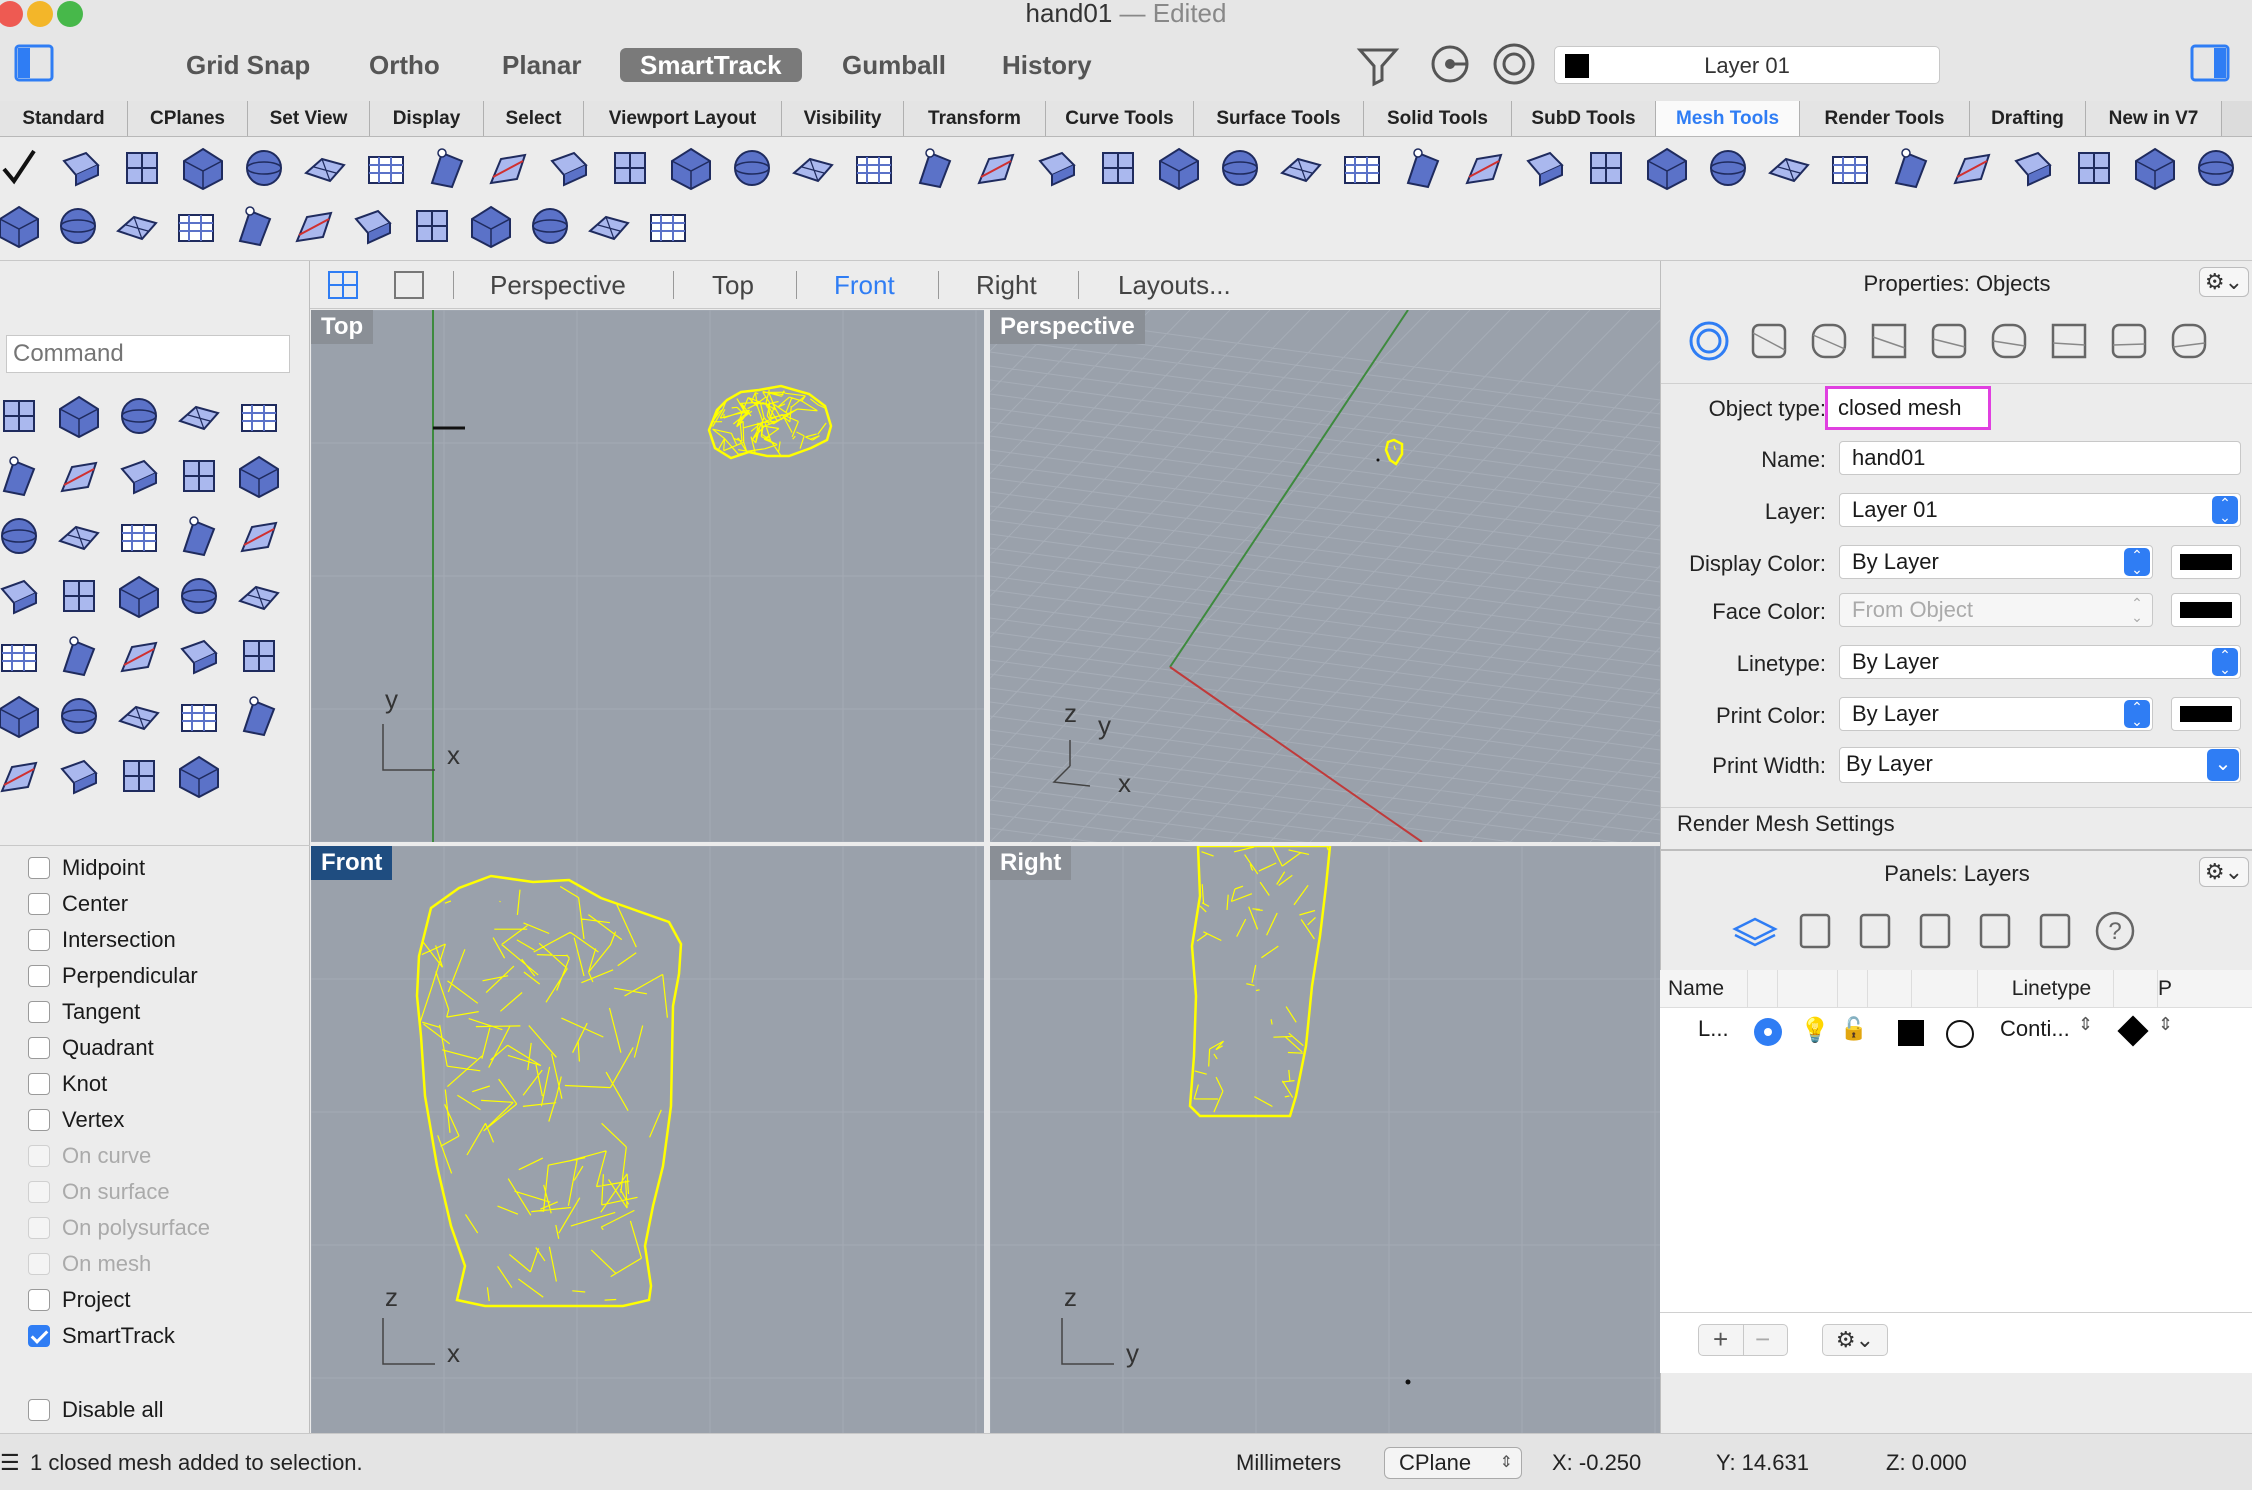  I want to click on command-history-icon: ☰, so click(10, 1462).